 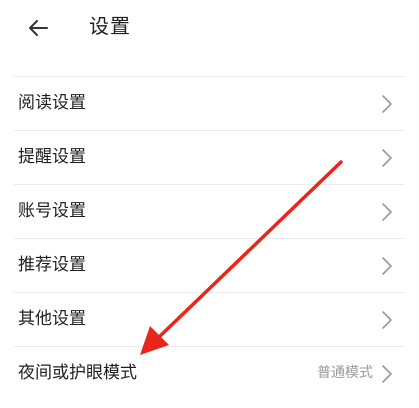 I want to click on settings-item-label: 夜间或护眼模式, so click(x=77, y=373).